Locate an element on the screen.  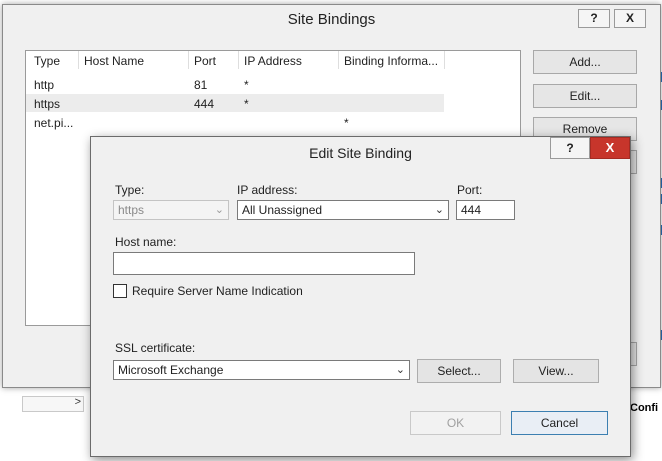
row-info: * is located at coordinates (346, 123).